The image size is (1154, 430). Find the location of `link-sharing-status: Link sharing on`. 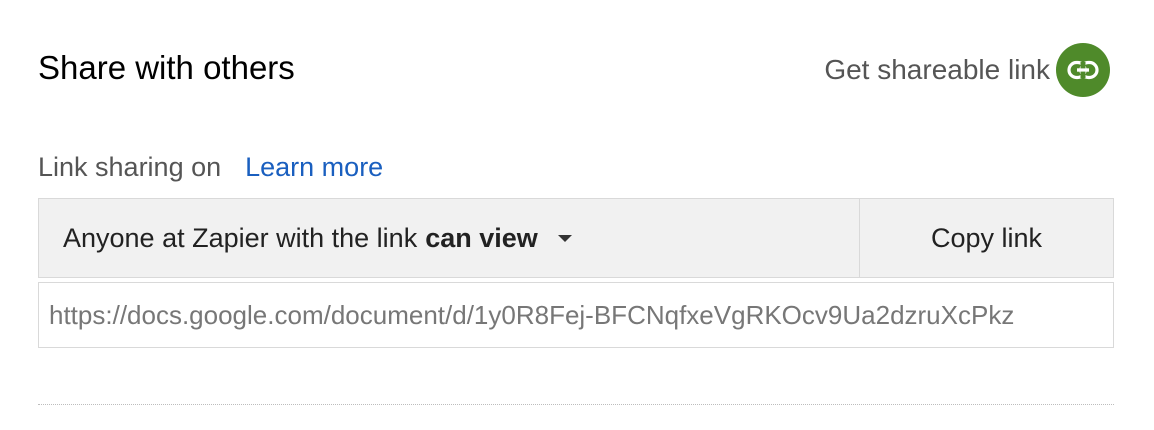

link-sharing-status: Link sharing on is located at coordinates (130, 167).